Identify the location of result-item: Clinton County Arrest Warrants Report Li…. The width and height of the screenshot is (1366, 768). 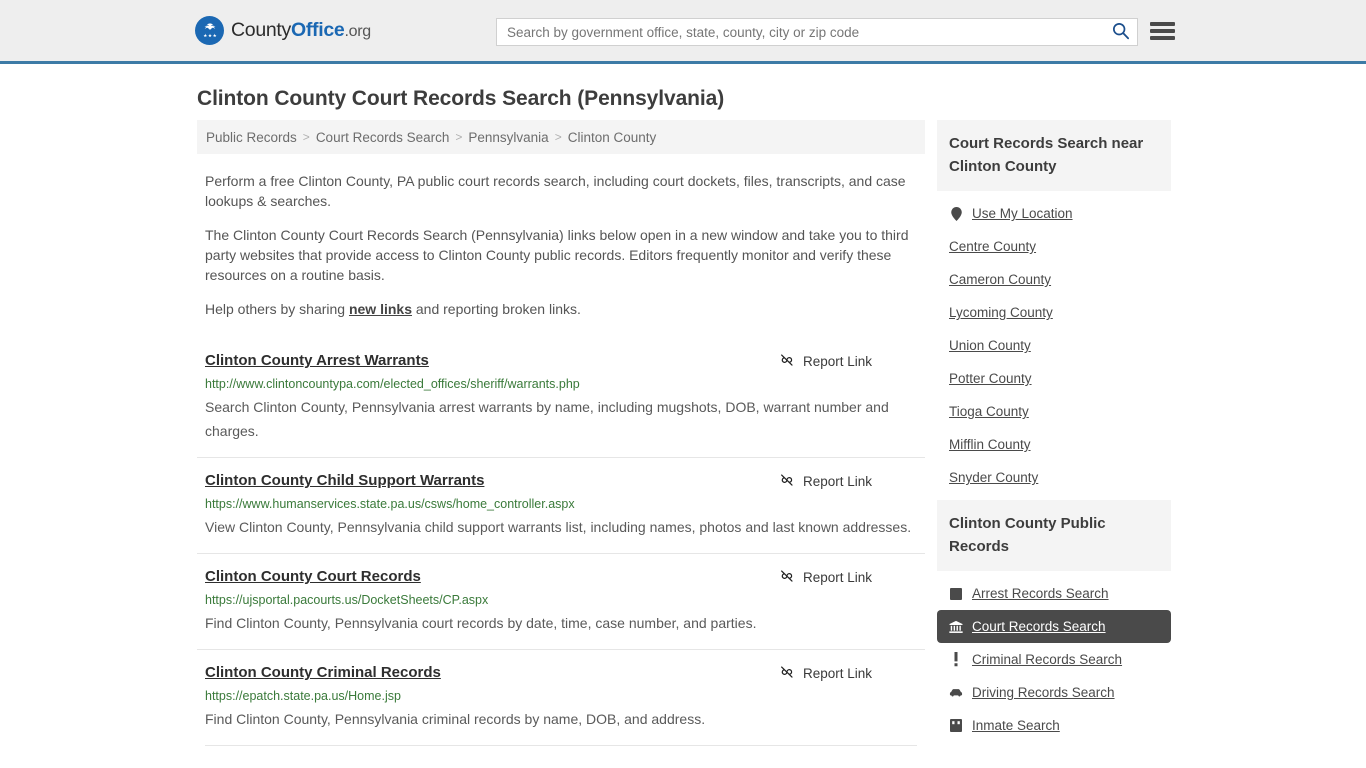
(561, 399).